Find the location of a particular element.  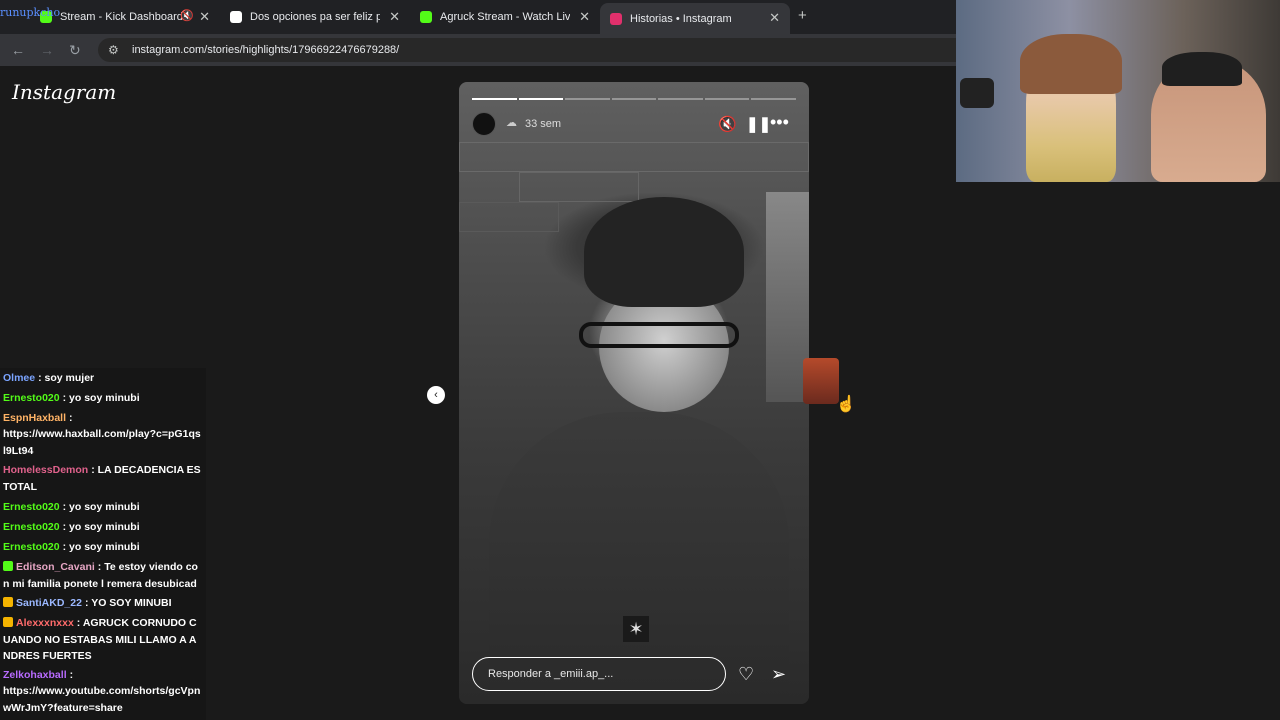

webcam-overlay is located at coordinates (1118, 91).